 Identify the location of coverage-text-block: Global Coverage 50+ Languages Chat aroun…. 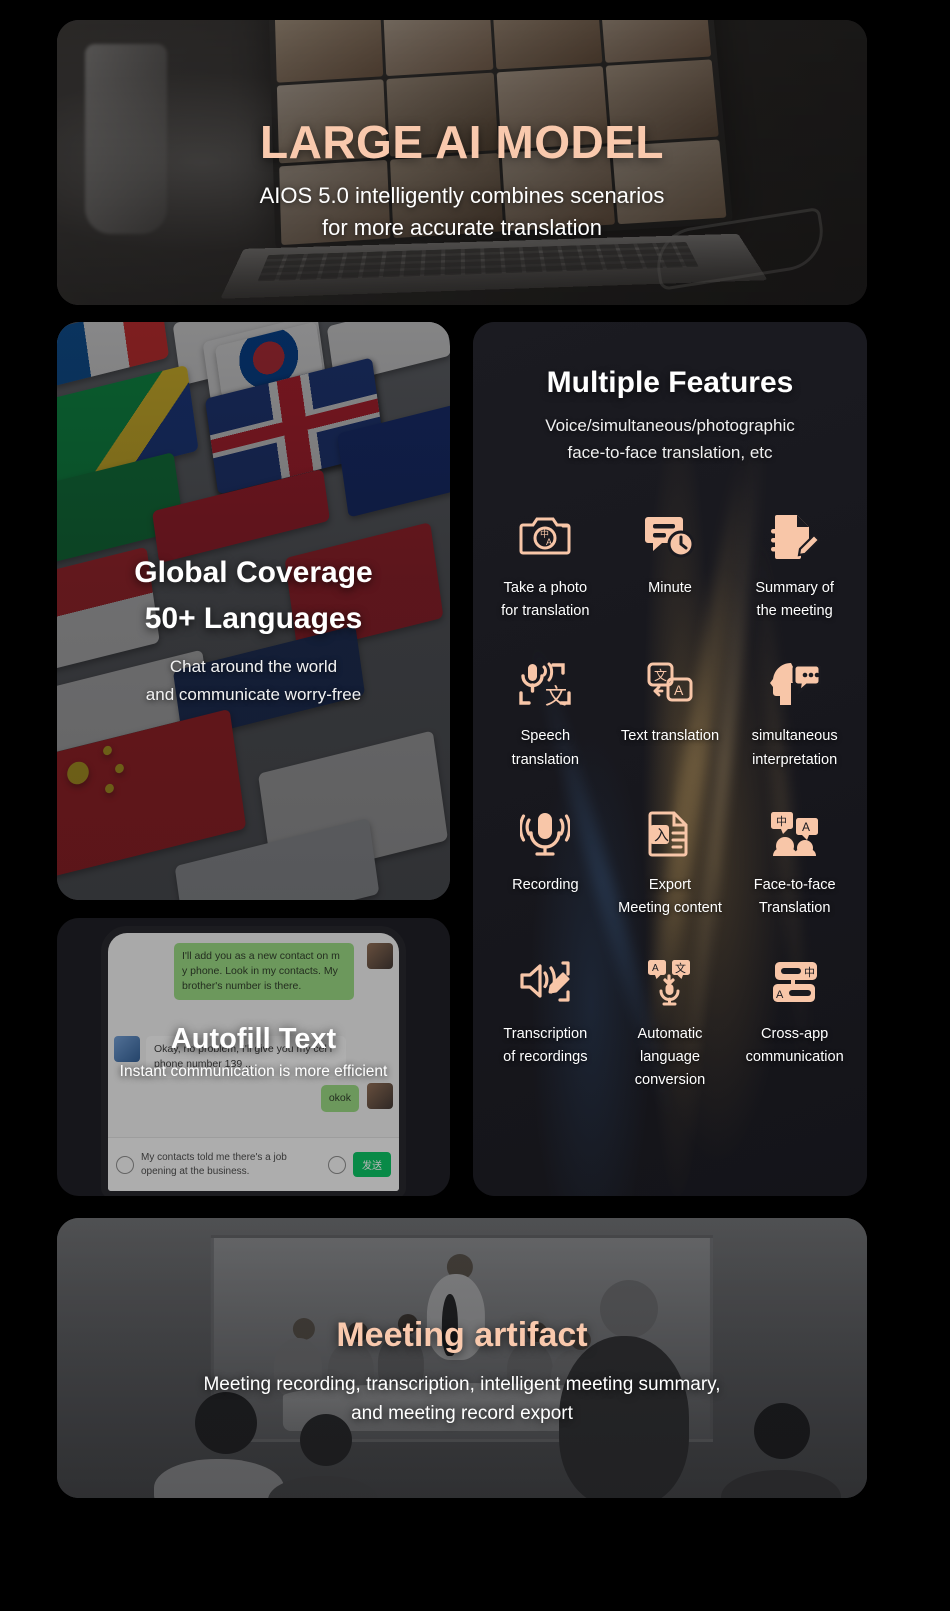
(253, 629).